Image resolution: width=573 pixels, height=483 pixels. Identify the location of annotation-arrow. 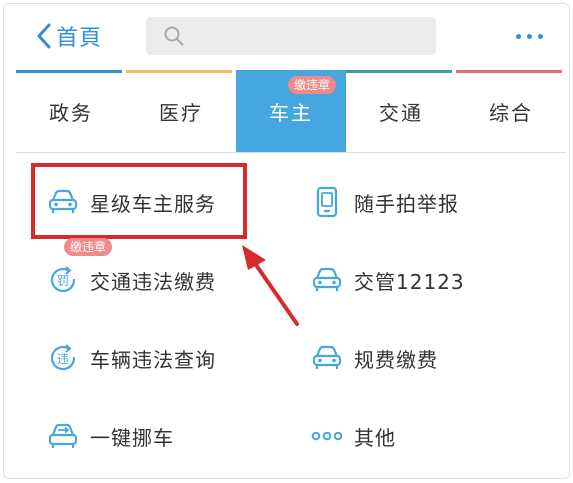
(270, 285).